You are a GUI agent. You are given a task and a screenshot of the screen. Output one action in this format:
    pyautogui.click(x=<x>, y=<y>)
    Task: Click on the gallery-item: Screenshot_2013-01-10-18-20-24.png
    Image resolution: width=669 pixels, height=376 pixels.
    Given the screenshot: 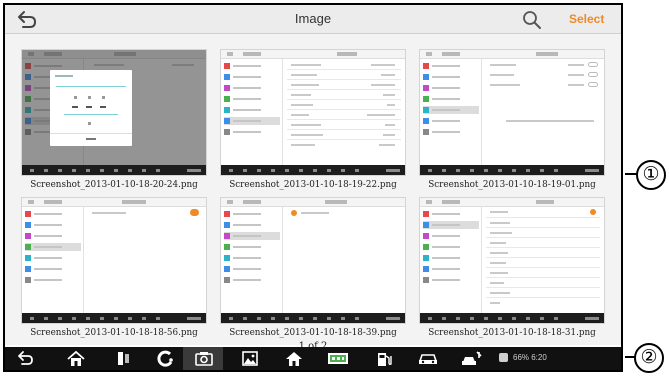 What is the action you would take?
    pyautogui.click(x=114, y=121)
    